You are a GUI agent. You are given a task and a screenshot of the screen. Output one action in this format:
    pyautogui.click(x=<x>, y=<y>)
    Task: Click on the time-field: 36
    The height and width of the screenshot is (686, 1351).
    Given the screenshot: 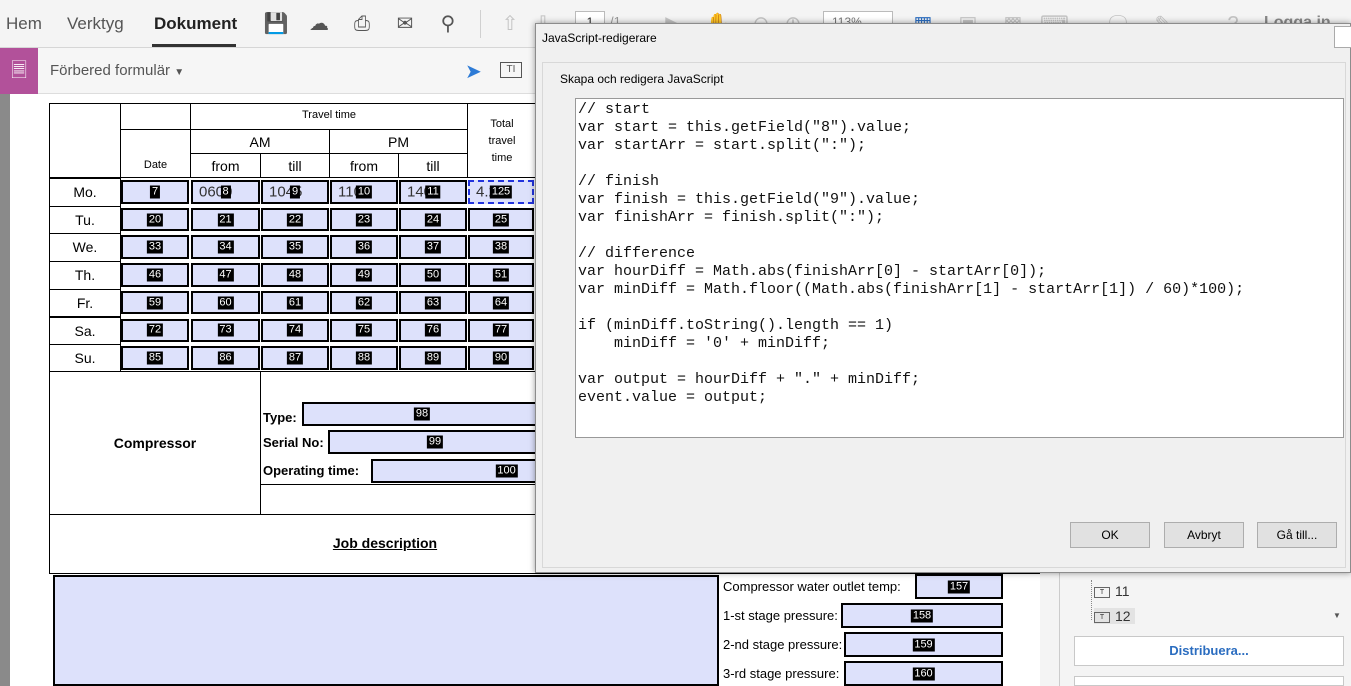 What is the action you would take?
    pyautogui.click(x=364, y=247)
    